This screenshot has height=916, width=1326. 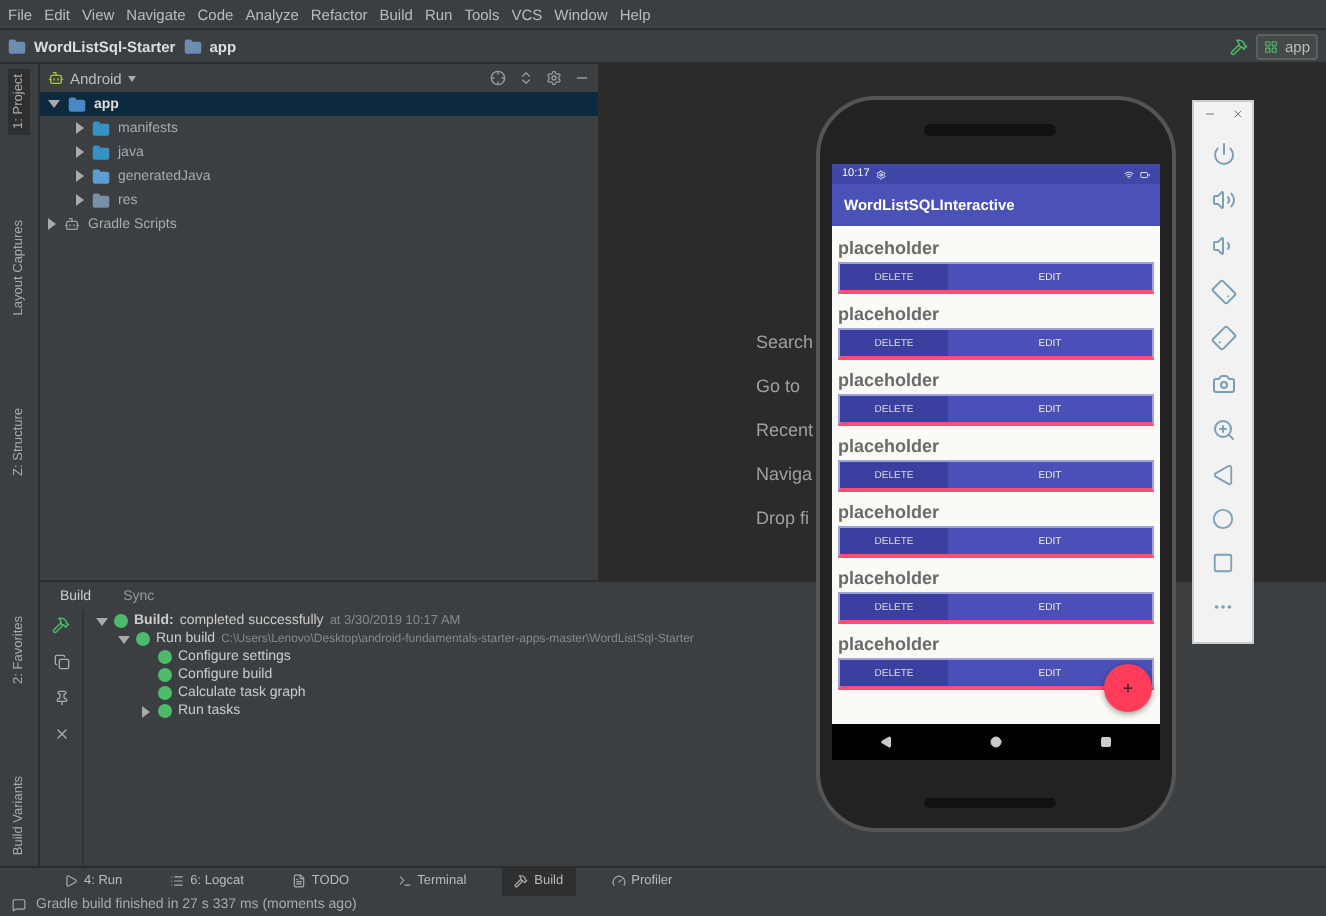 What do you see at coordinates (1271, 46) in the screenshot?
I see `module-icon` at bounding box center [1271, 46].